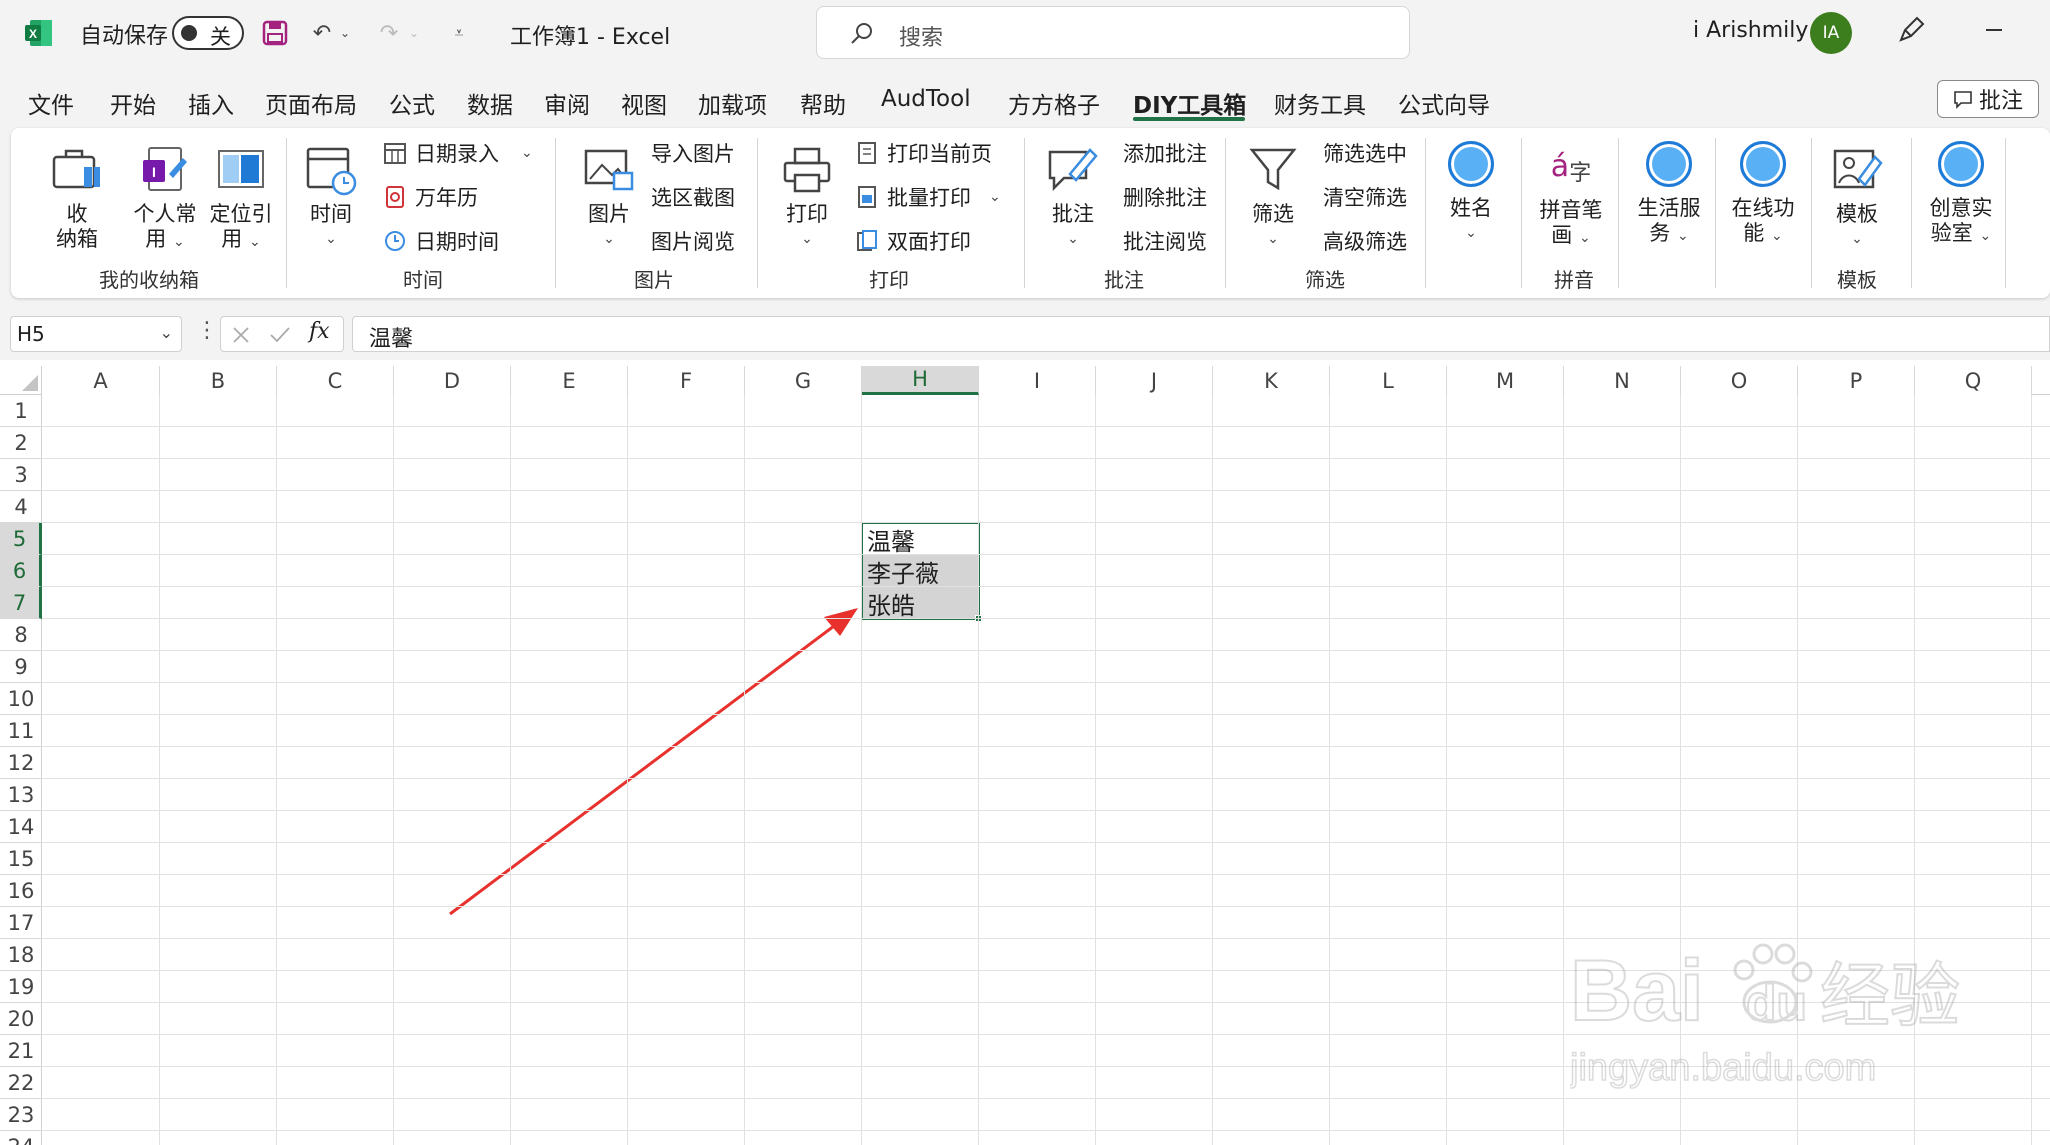 This screenshot has height=1145, width=2050. I want to click on personal-common-button: I 个人常 用 ⌄, so click(165, 198).